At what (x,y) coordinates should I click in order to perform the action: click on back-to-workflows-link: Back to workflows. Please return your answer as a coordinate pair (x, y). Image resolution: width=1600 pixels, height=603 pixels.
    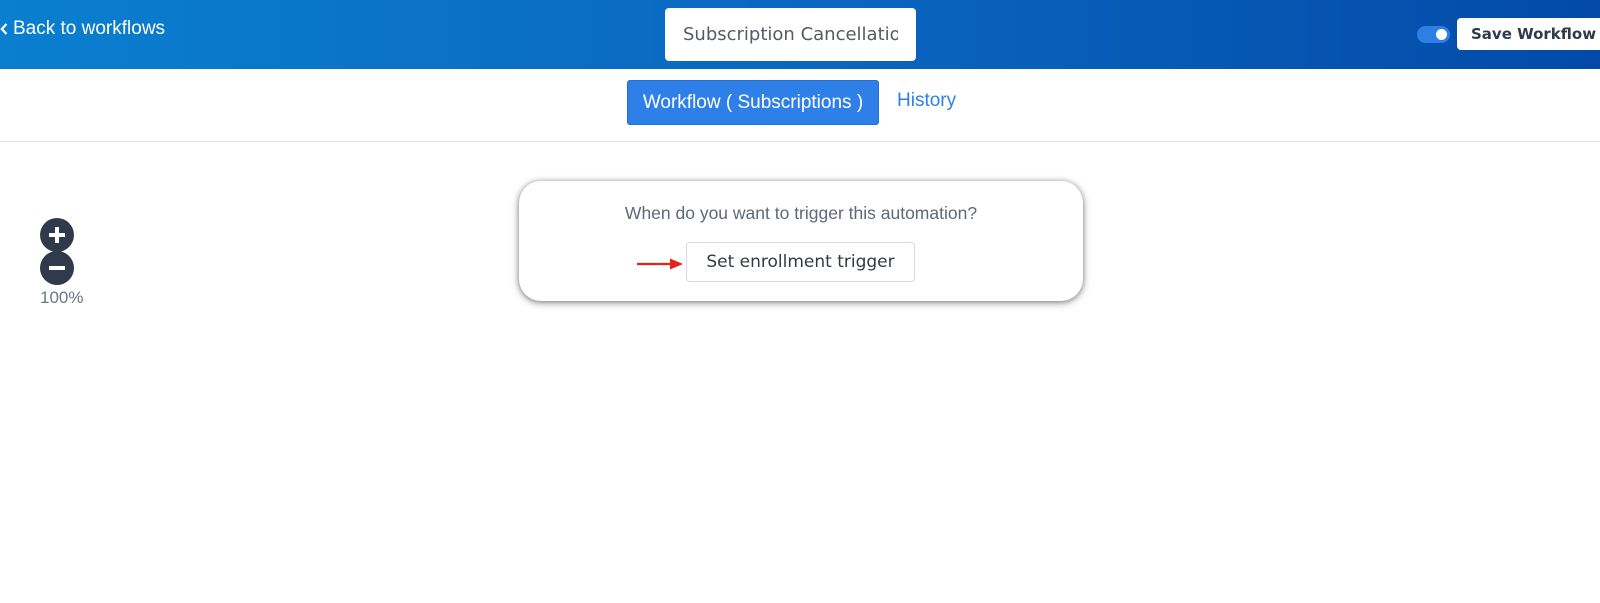
    Looking at the image, I should click on (82, 29).